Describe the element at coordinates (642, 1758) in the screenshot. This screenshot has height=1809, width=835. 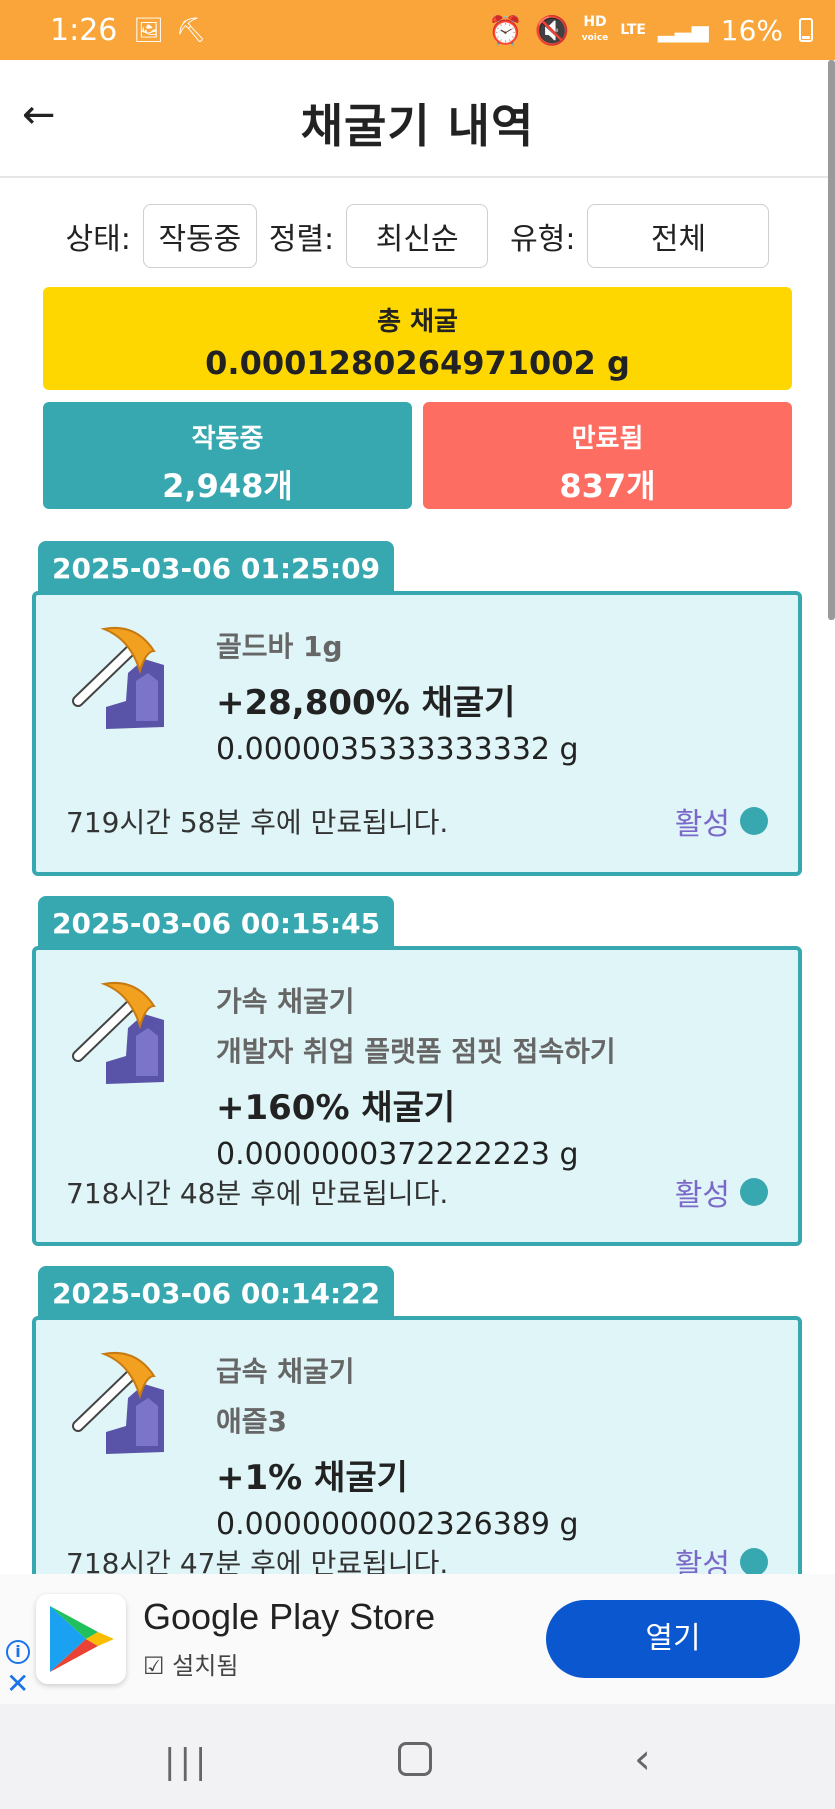
I see `system-back-button: ‹` at that location.